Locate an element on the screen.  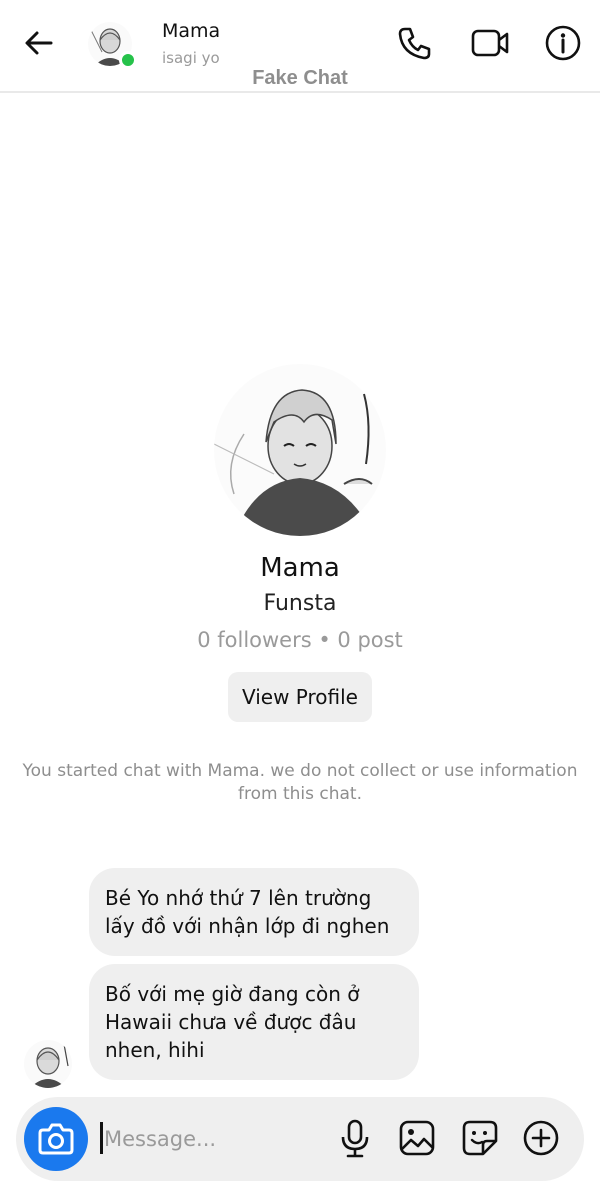
sender-avatar is located at coordinates (48, 1064).